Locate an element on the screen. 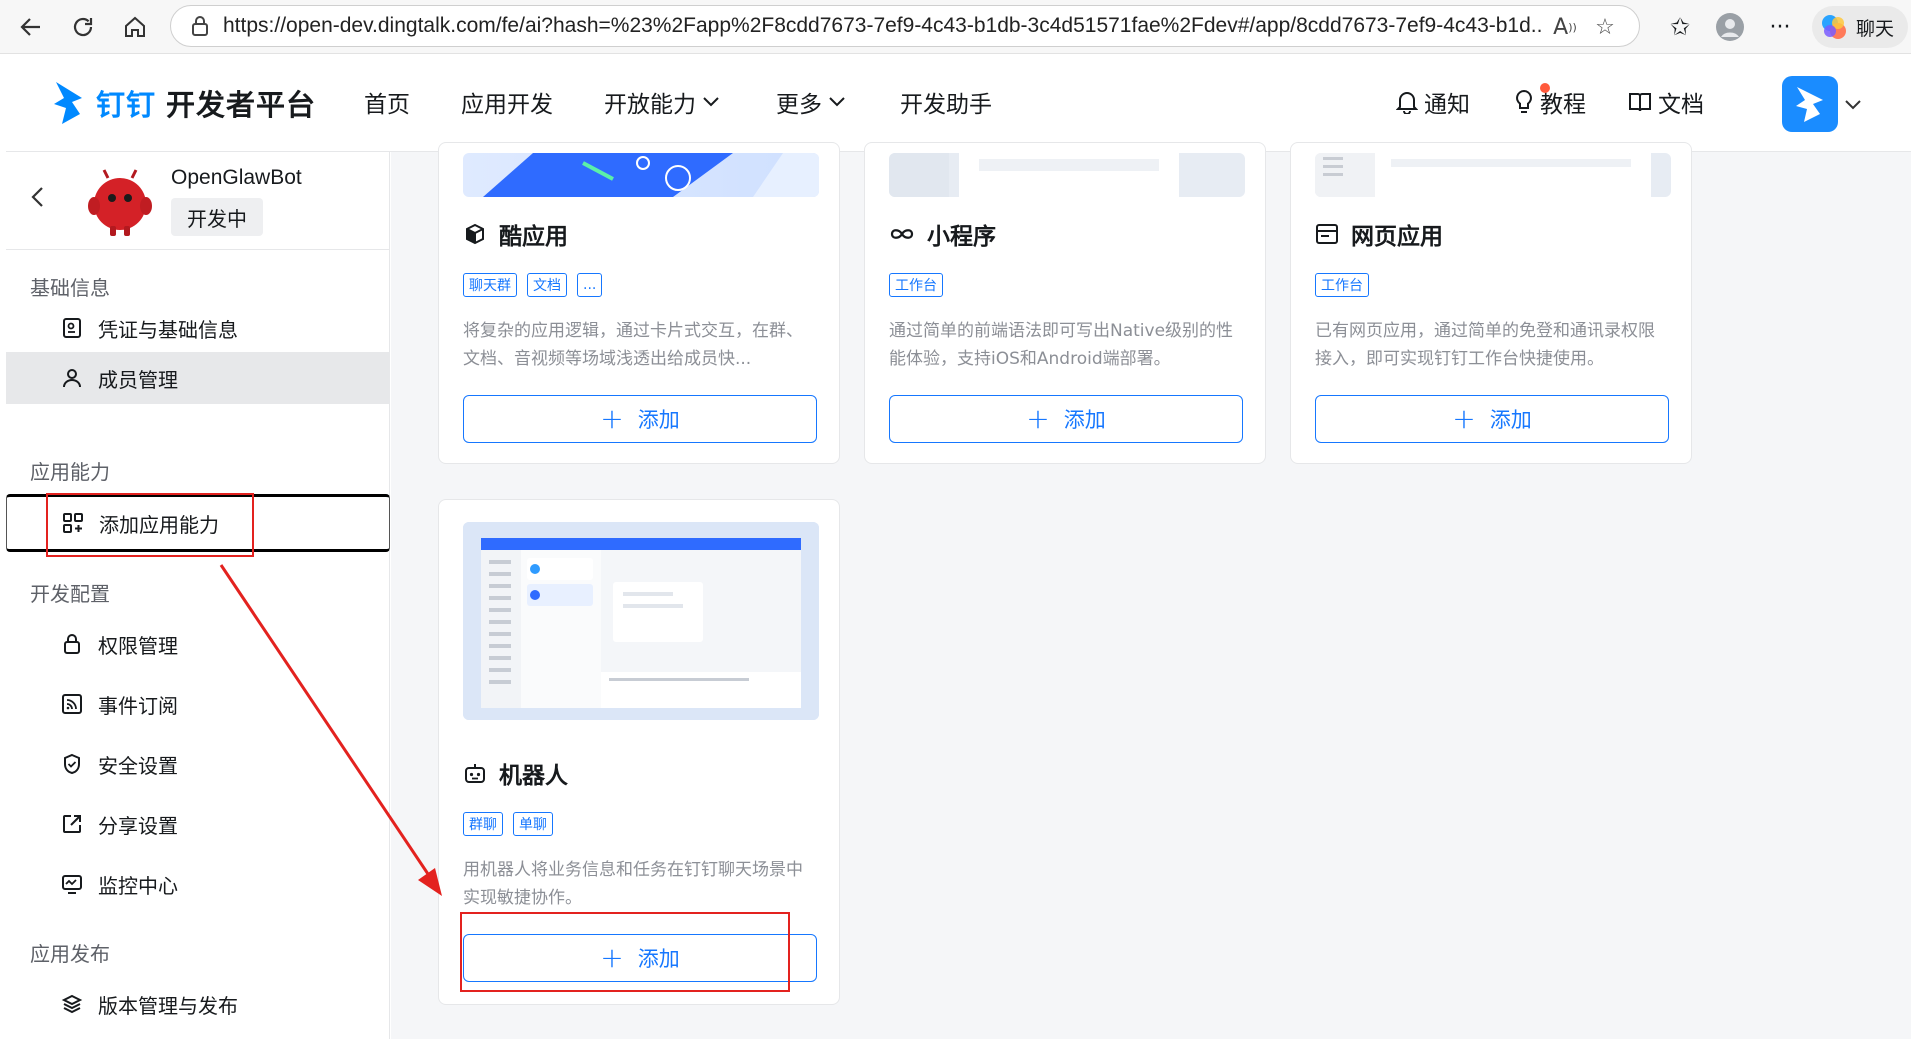 The image size is (1911, 1039). read-aloud-icon: A)) is located at coordinates (1565, 27).